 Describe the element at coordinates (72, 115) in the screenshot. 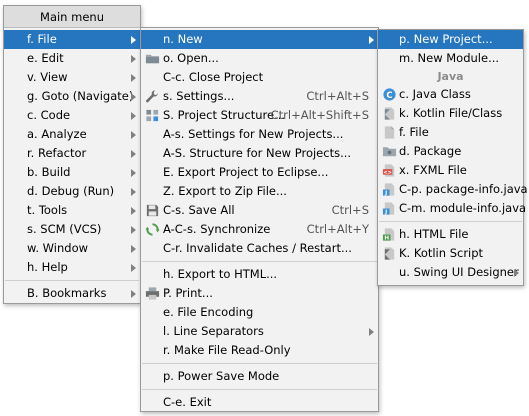

I see `main-menu-item-code: c. Code` at that location.